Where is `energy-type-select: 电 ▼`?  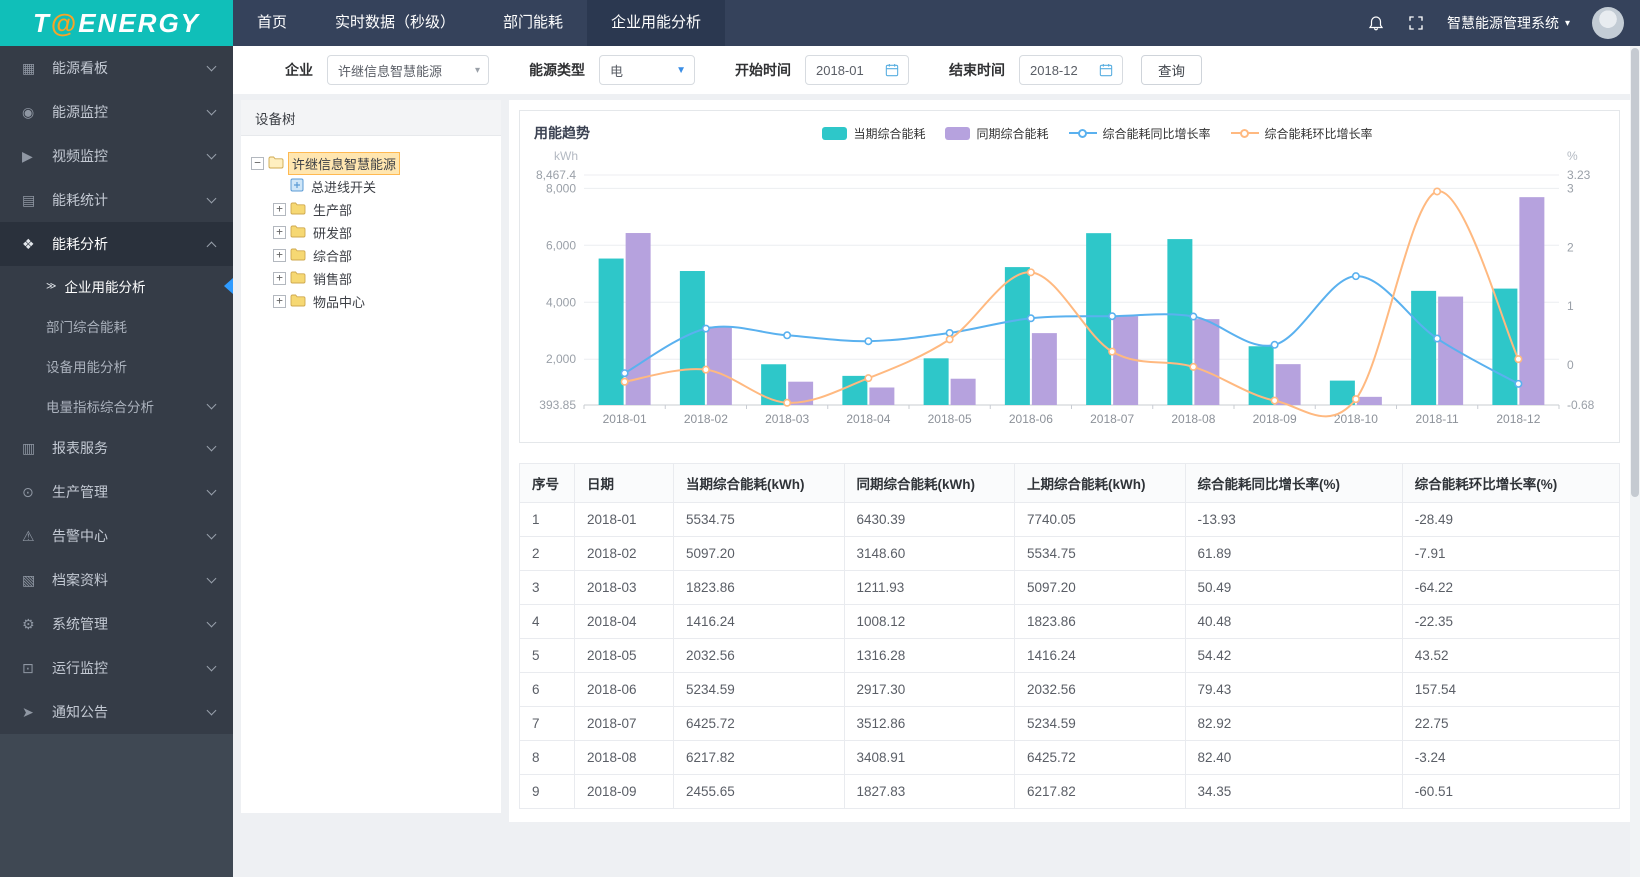 energy-type-select: 电 ▼ is located at coordinates (647, 70).